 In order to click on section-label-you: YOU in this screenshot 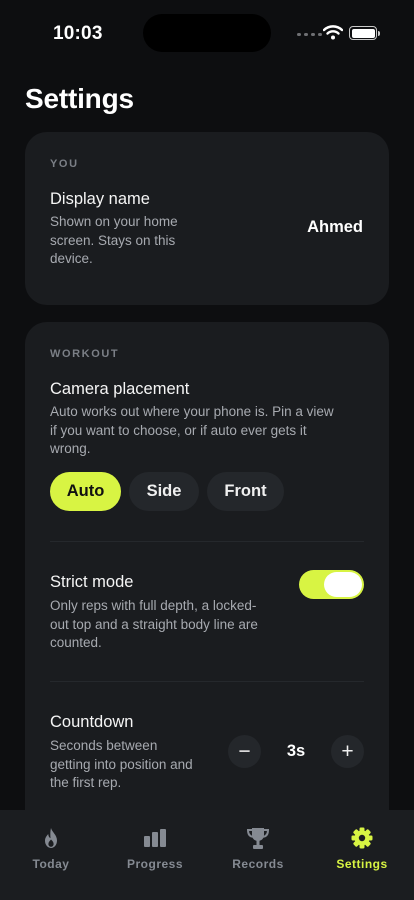, I will do `click(64, 164)`.